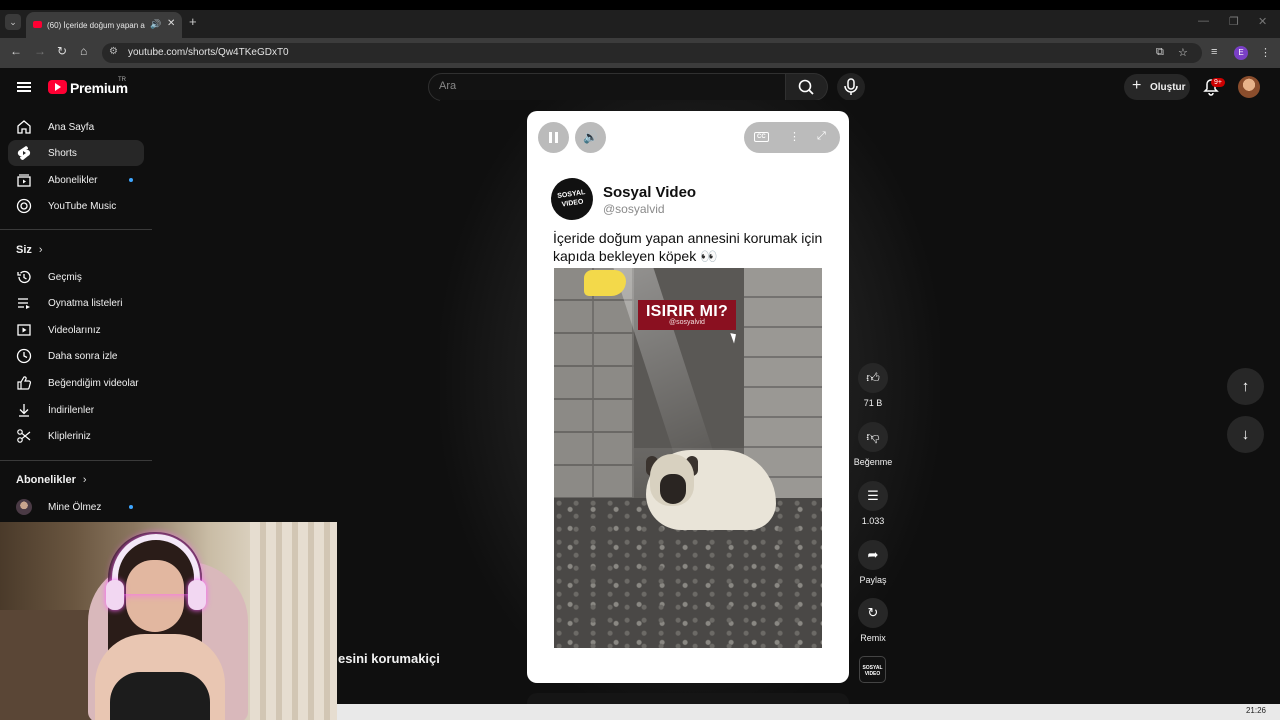 The width and height of the screenshot is (1280, 720). Describe the element at coordinates (76, 383) in the screenshot. I see `sidebar-item-liked-videos: Beğendiğim videolar` at that location.